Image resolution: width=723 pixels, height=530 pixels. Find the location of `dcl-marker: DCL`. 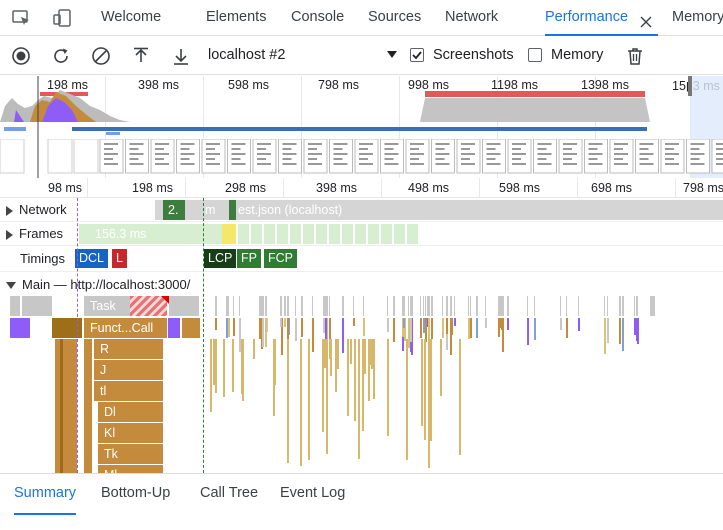

dcl-marker: DCL is located at coordinates (92, 258).